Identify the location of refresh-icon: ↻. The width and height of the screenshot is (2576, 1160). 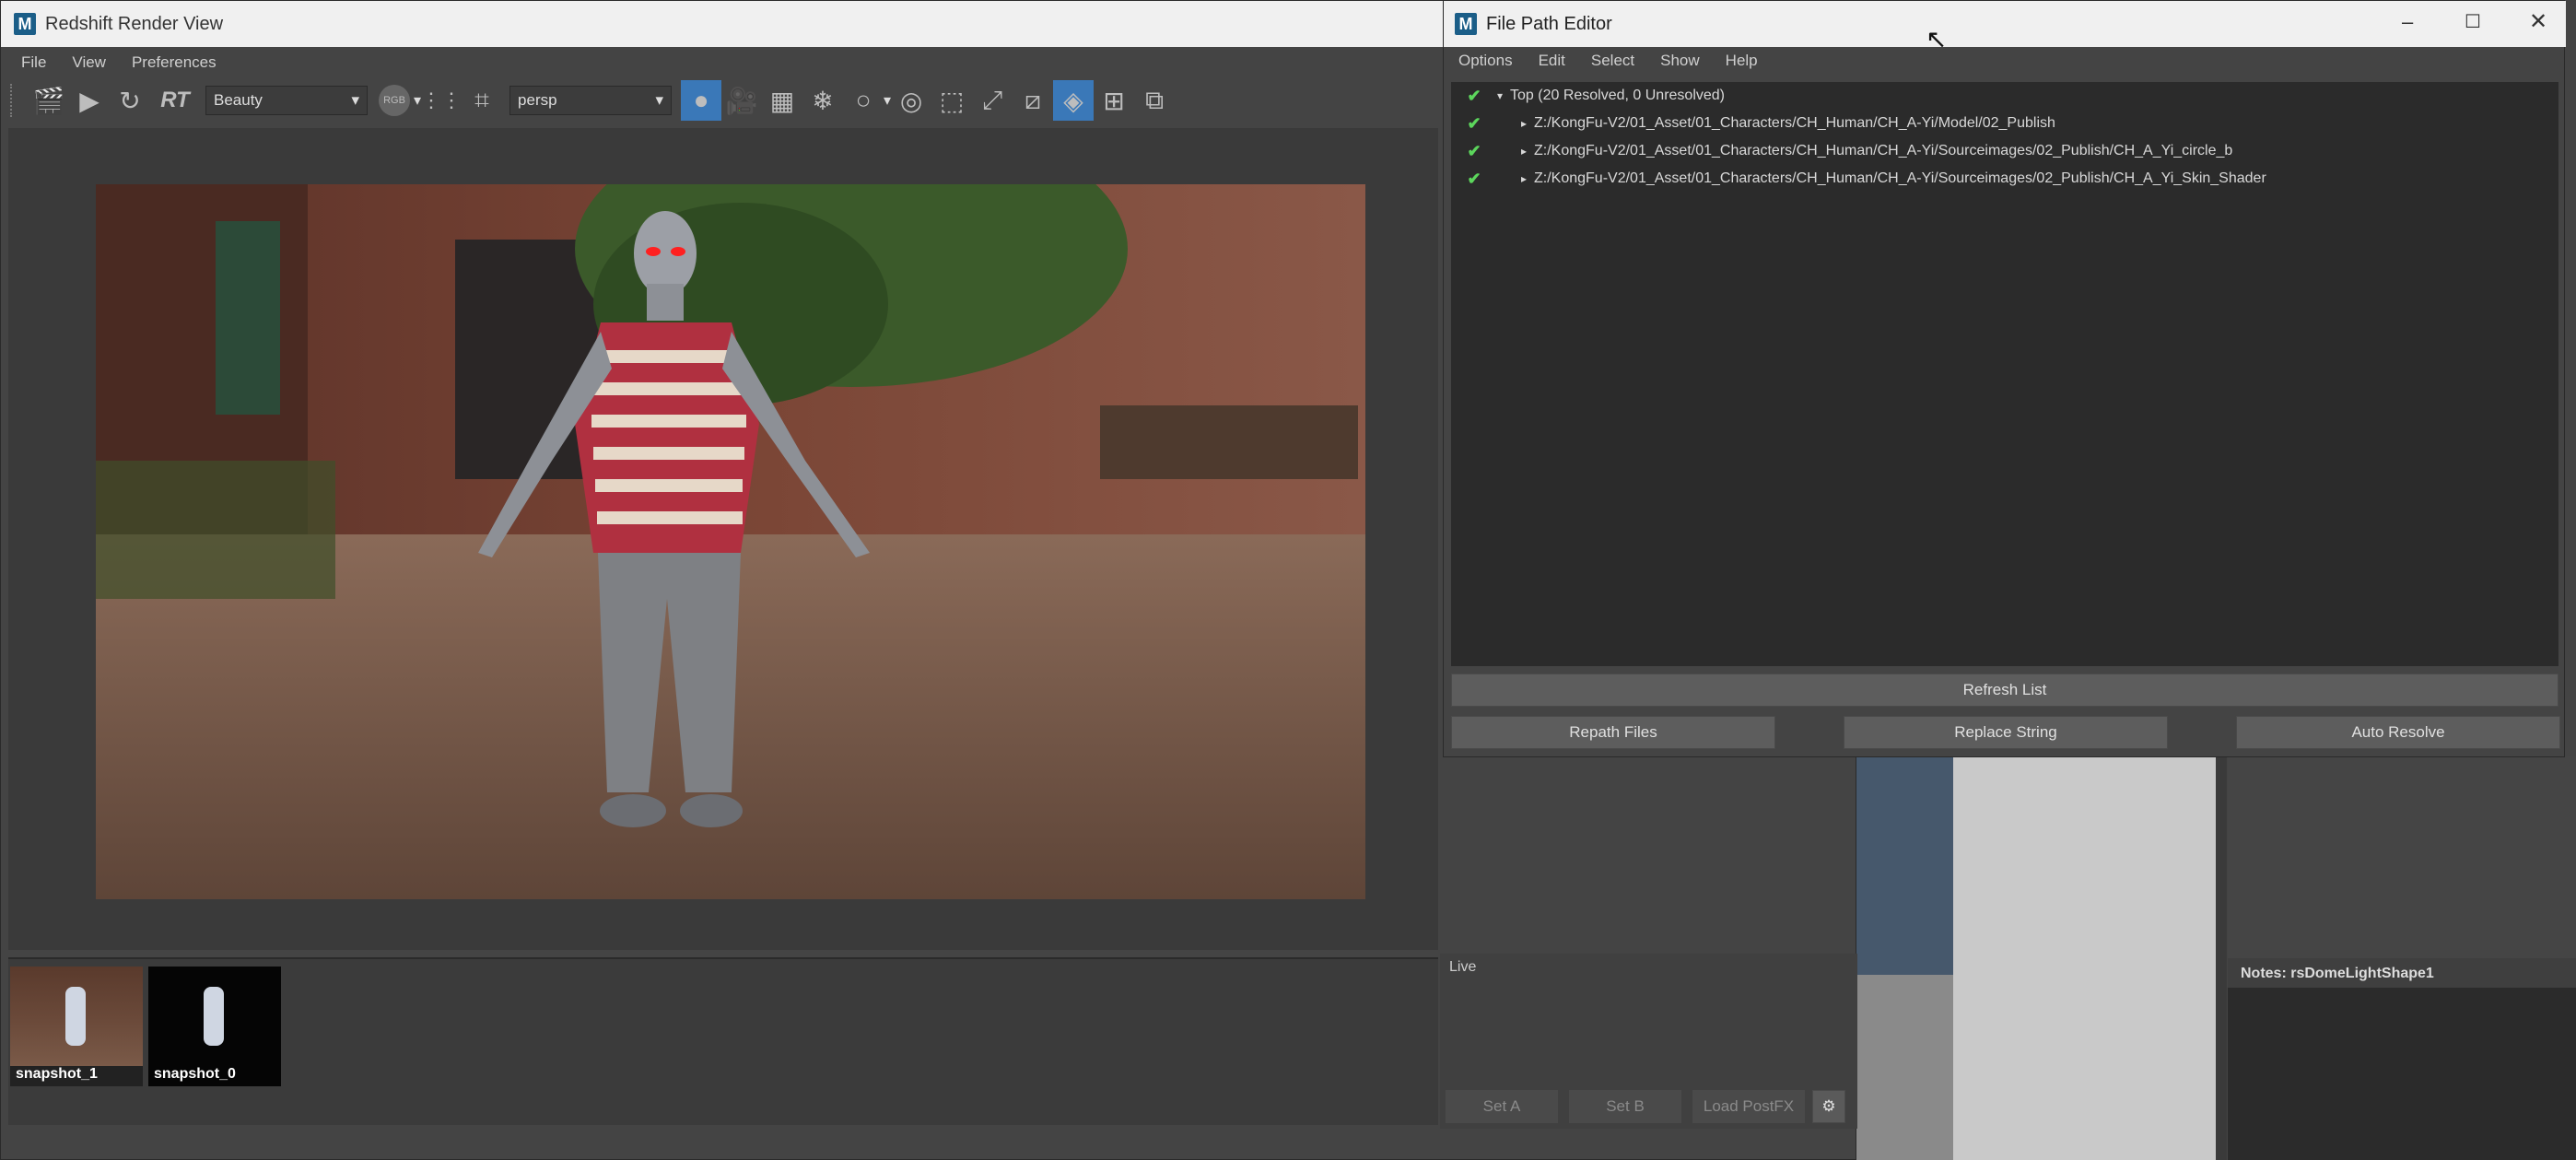
(130, 100).